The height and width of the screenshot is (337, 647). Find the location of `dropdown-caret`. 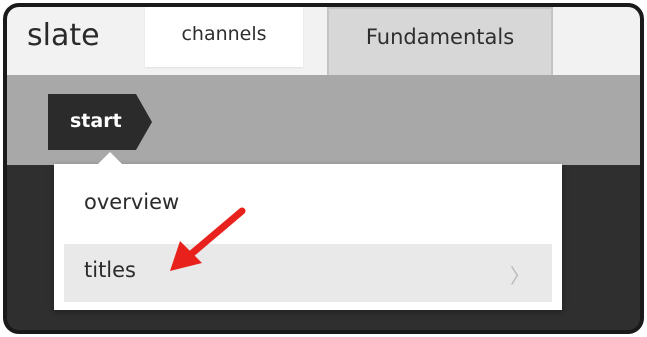

dropdown-caret is located at coordinates (110, 158).